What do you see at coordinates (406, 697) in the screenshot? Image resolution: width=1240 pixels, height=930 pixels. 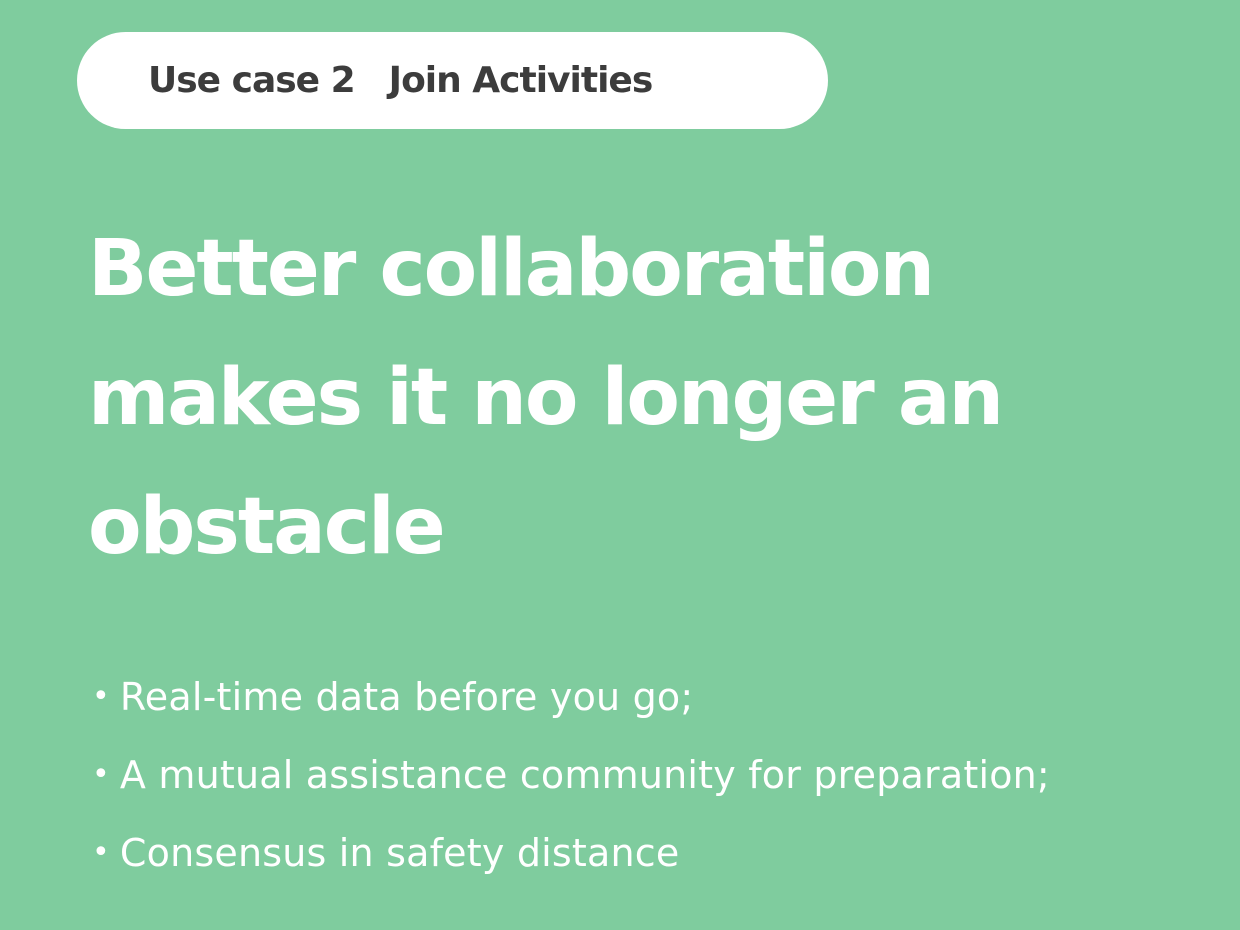 I see `list-item-text: Real-time data before you go;` at bounding box center [406, 697].